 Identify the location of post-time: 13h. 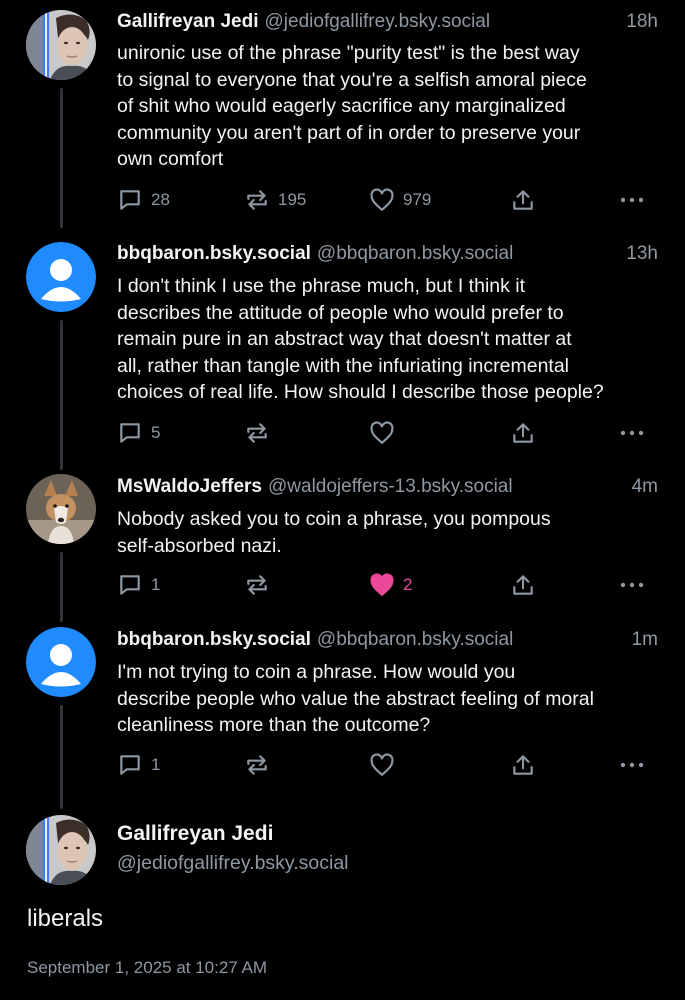
(642, 254).